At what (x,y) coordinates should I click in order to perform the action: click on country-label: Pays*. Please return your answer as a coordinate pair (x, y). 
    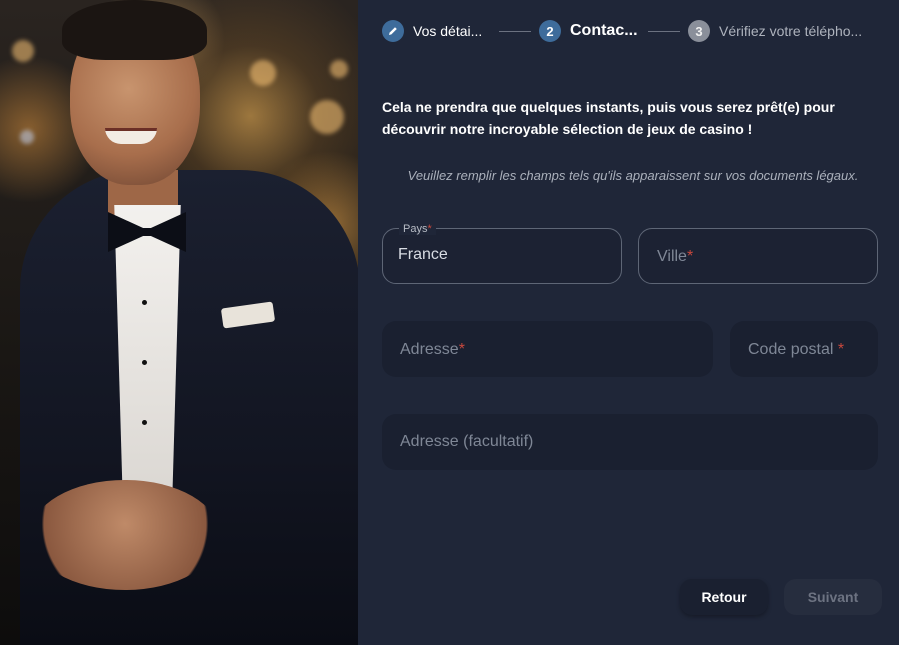
    Looking at the image, I should click on (417, 229).